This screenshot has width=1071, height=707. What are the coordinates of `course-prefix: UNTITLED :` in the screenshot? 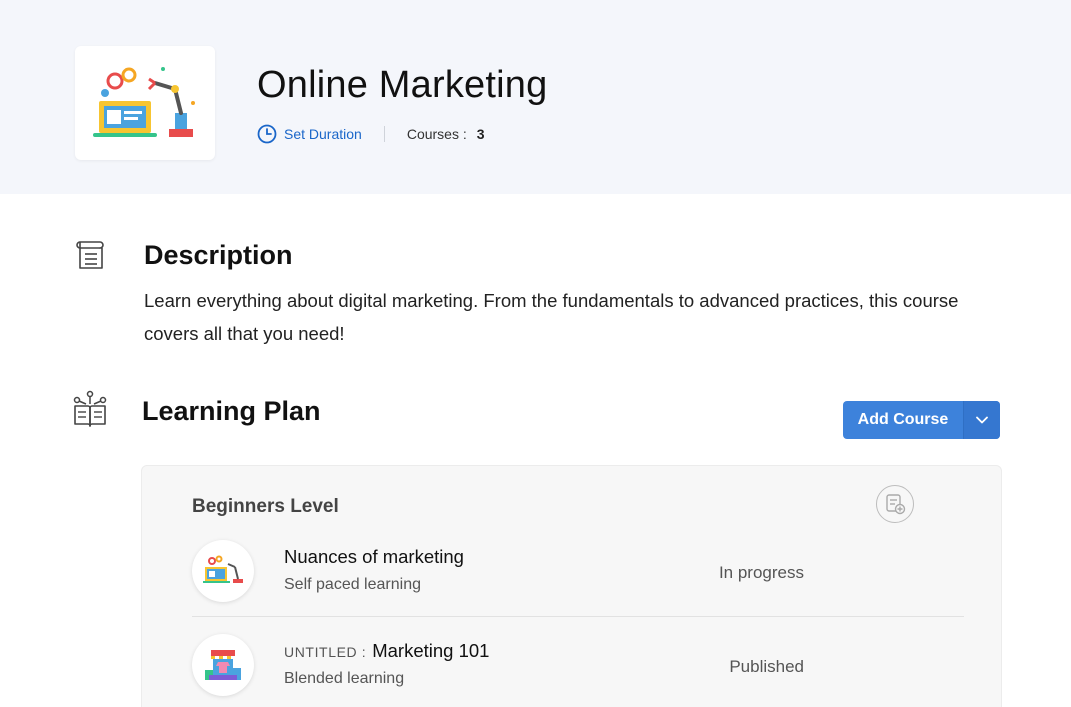 It's located at (325, 652).